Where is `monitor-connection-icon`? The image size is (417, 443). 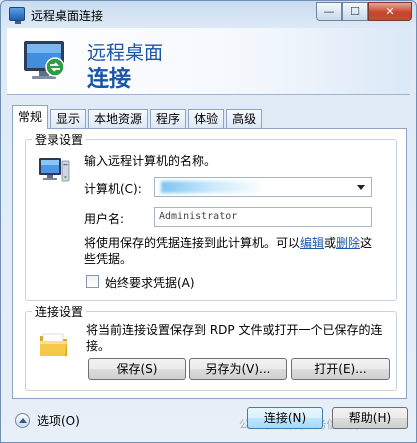 monitor-connection-icon is located at coordinates (44, 60).